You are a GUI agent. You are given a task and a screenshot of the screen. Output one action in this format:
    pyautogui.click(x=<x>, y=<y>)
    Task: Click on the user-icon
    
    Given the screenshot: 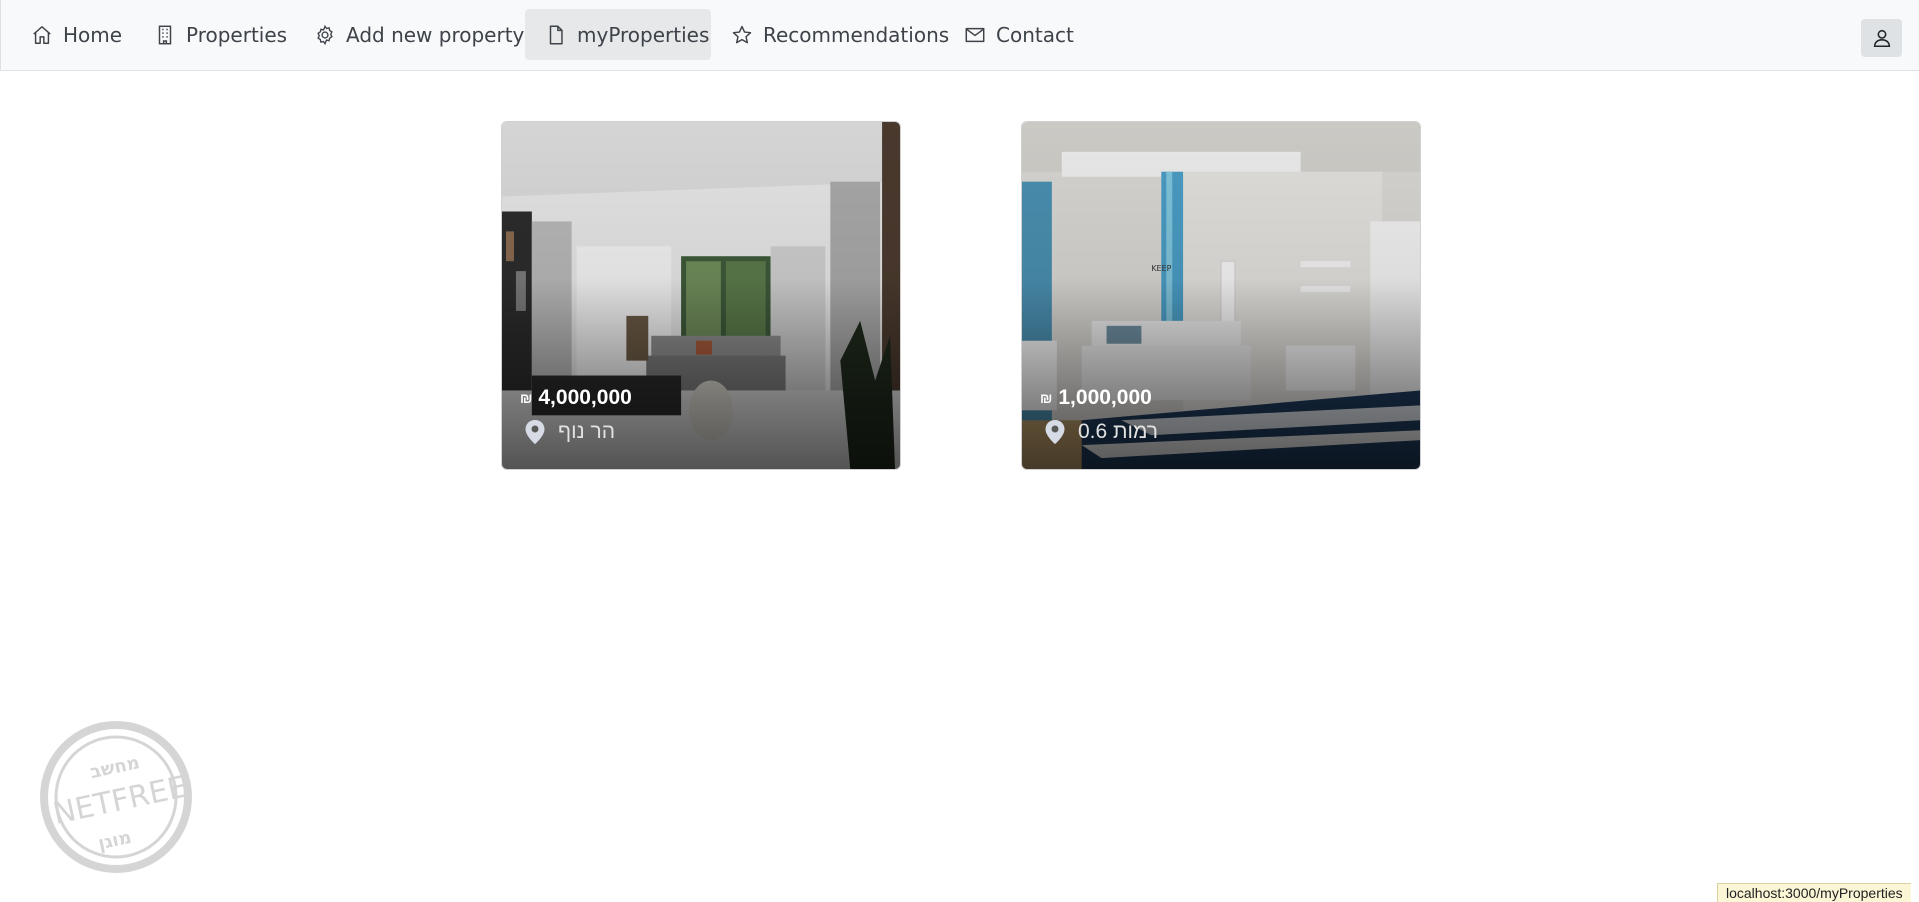 What is the action you would take?
    pyautogui.click(x=1882, y=38)
    